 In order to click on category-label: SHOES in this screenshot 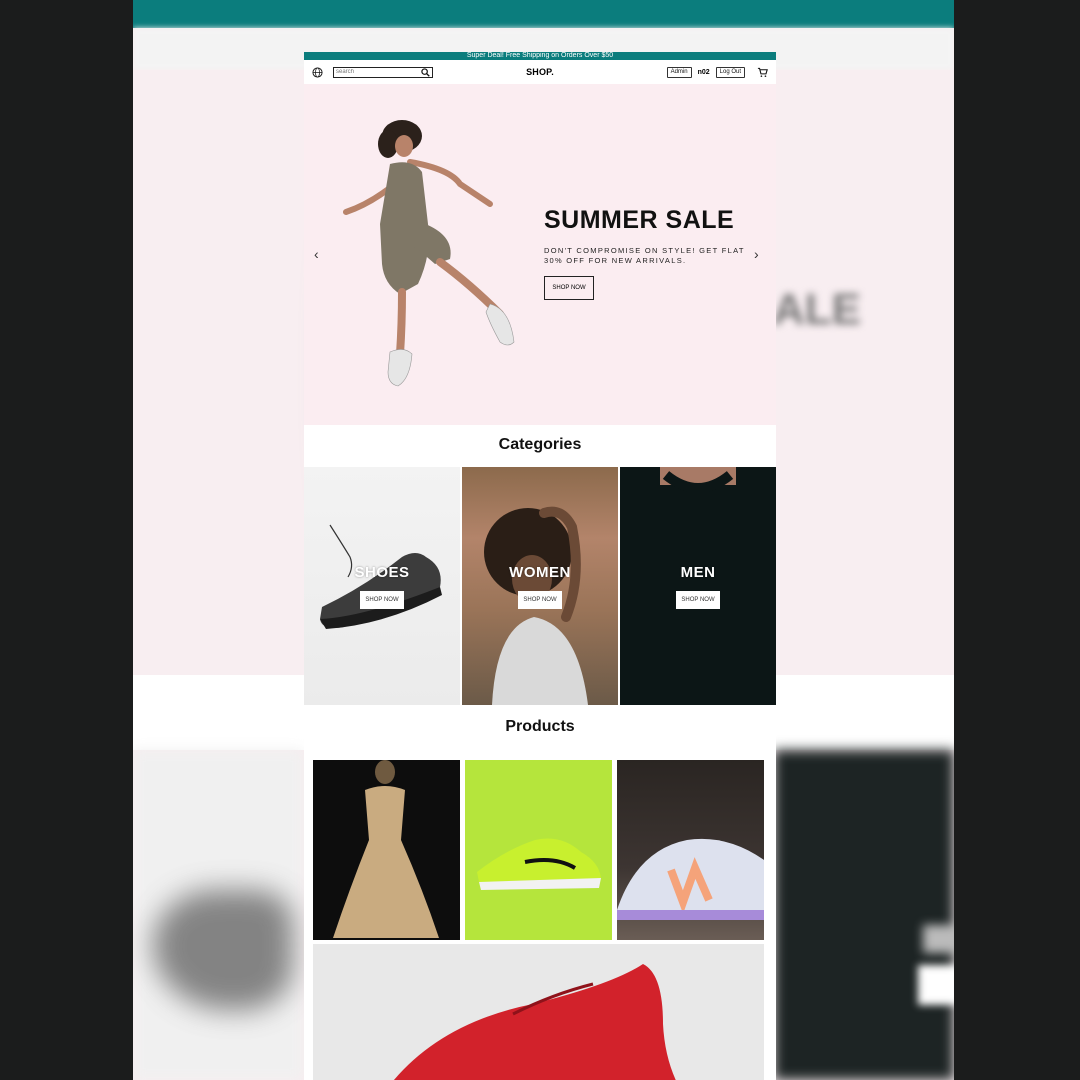, I will do `click(382, 572)`.